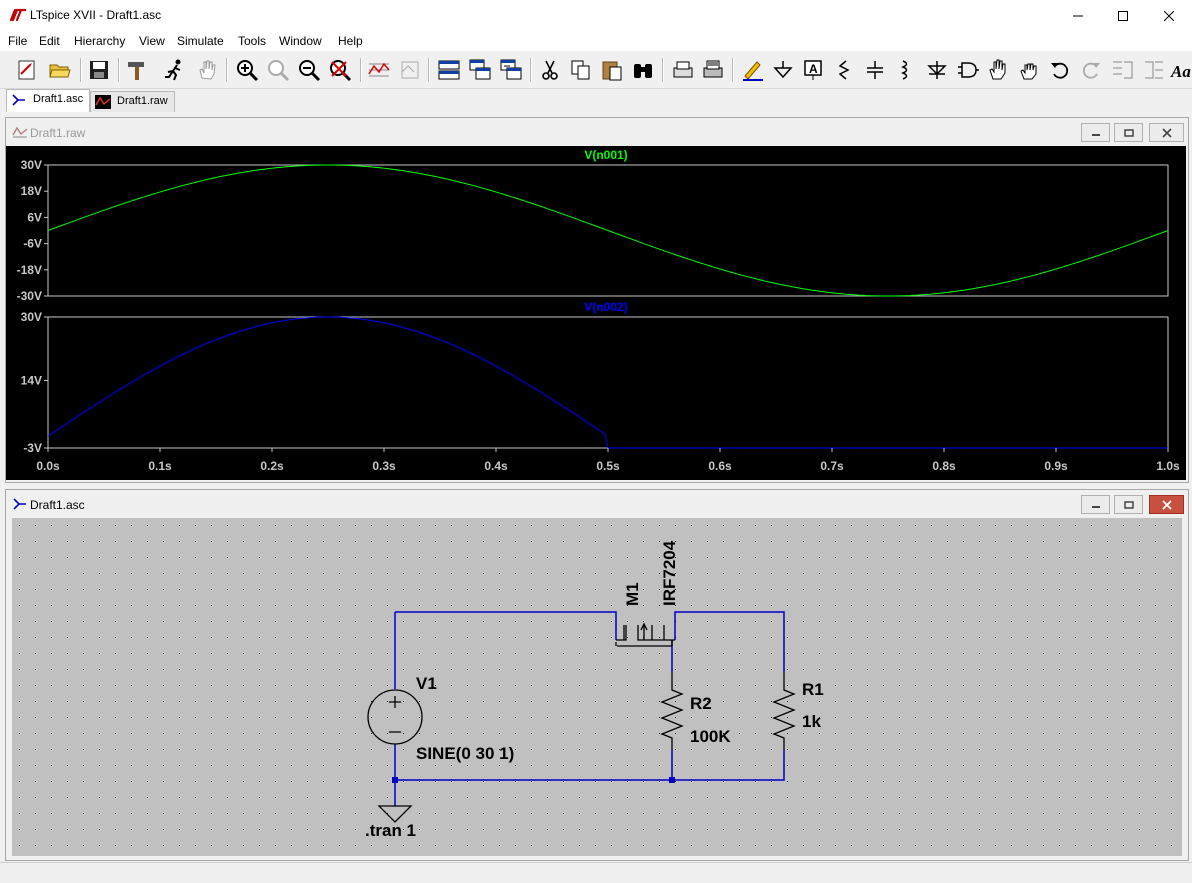  I want to click on component-button, so click(968, 70).